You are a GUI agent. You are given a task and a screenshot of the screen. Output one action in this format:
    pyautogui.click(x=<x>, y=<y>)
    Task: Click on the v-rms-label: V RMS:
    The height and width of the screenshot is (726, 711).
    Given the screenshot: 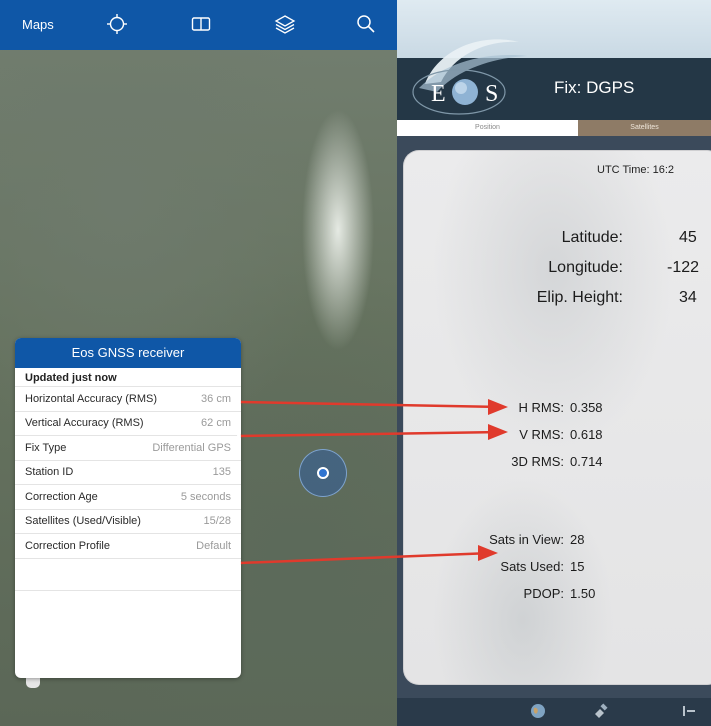 What is the action you would take?
    pyautogui.click(x=541, y=434)
    